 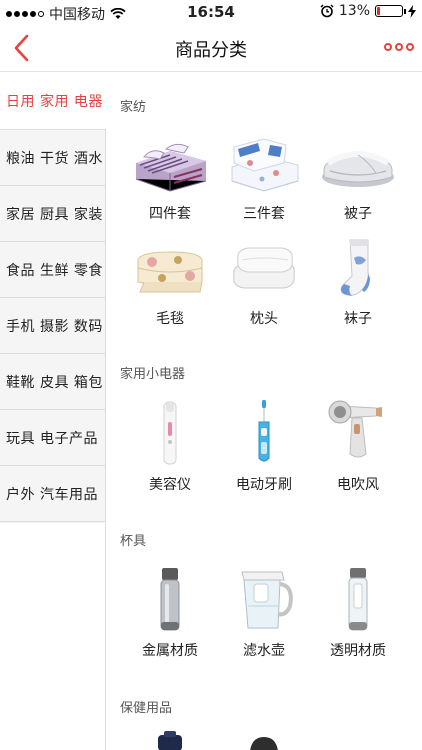 I want to click on product-socks: 袜子, so click(x=358, y=283).